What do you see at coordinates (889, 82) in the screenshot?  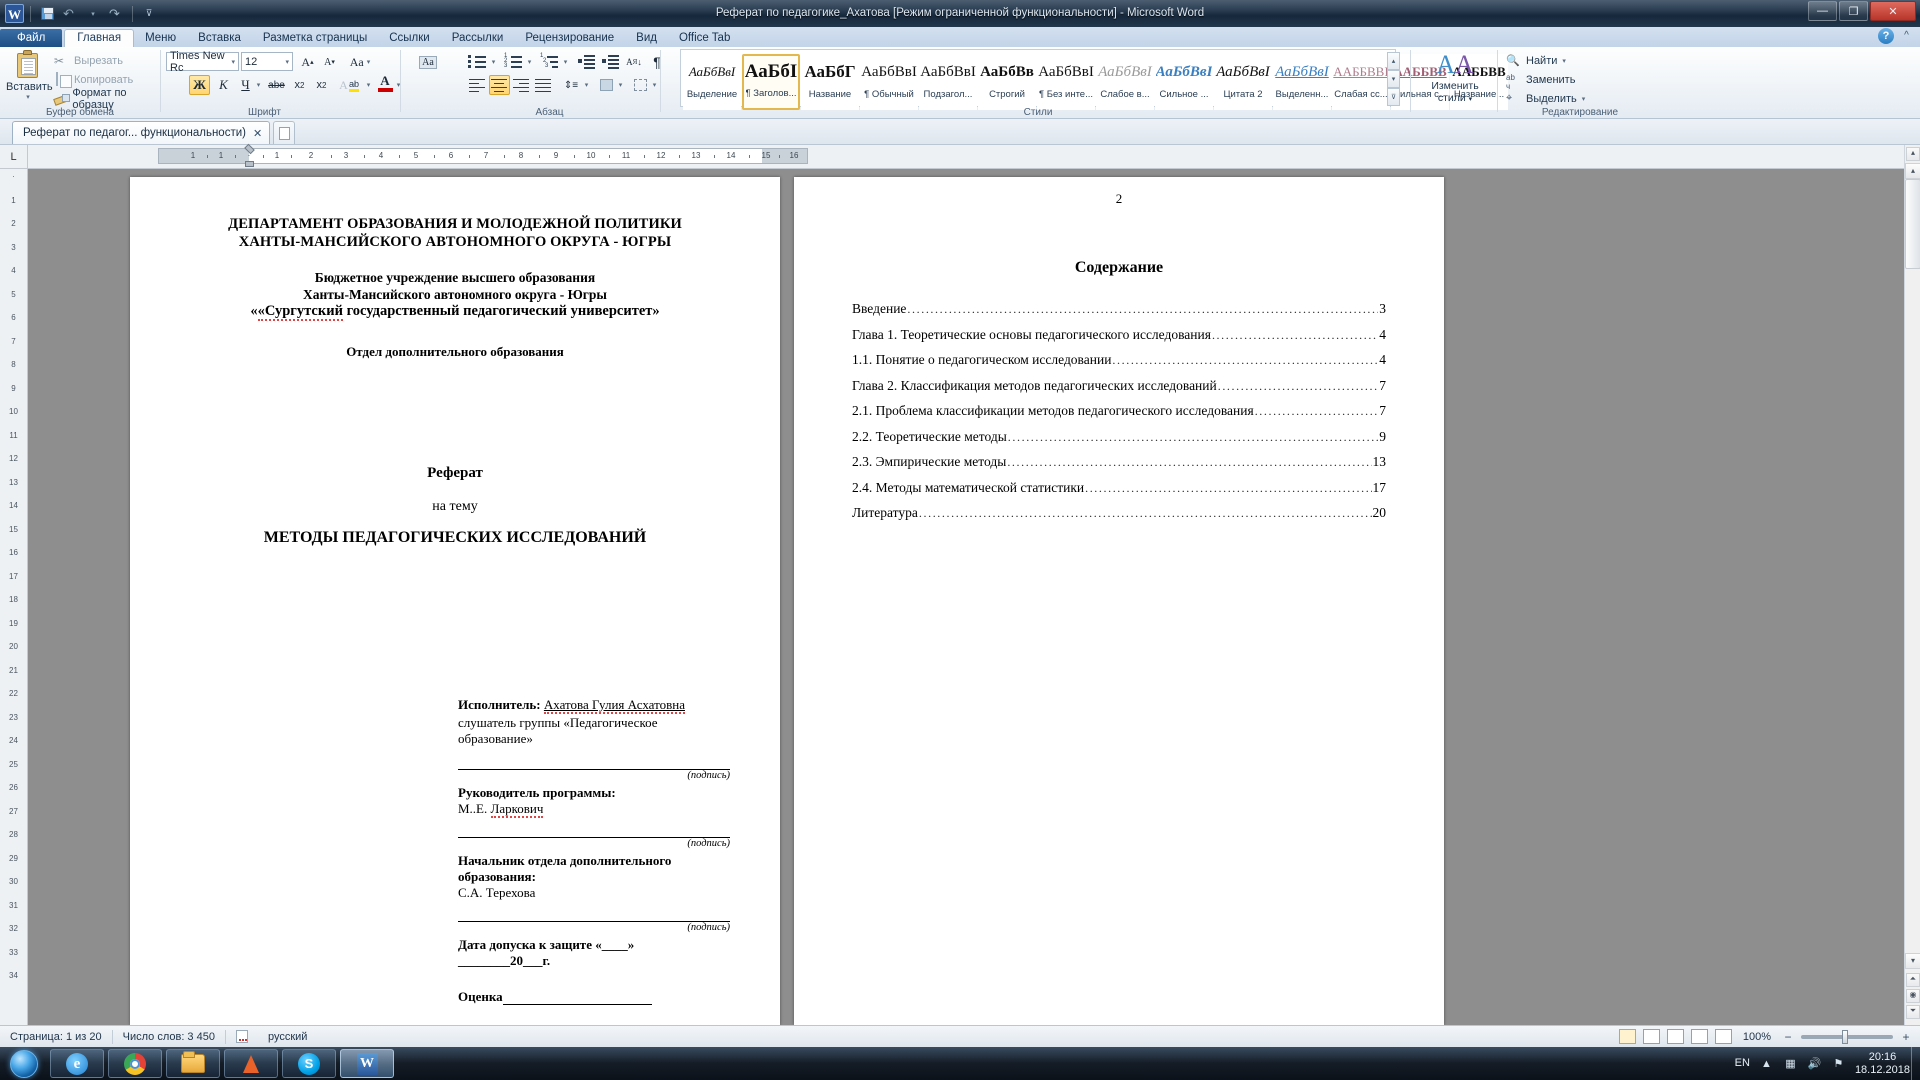 I see `style-item-3: АаБбВвI ¶ Обычный` at bounding box center [889, 82].